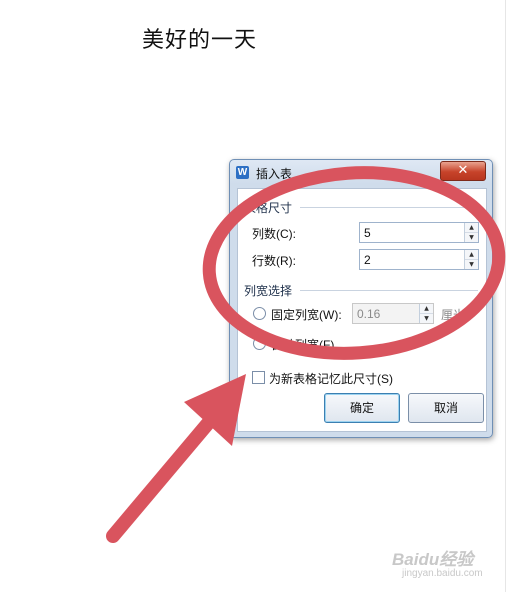 This screenshot has height=592, width=520. What do you see at coordinates (385, 313) in the screenshot?
I see `fixed-width-input` at bounding box center [385, 313].